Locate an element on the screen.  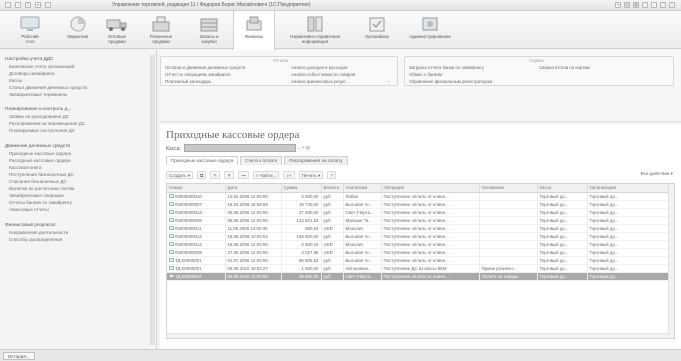
section-desktop: Рабочий стол is located at coordinates (30, 30).